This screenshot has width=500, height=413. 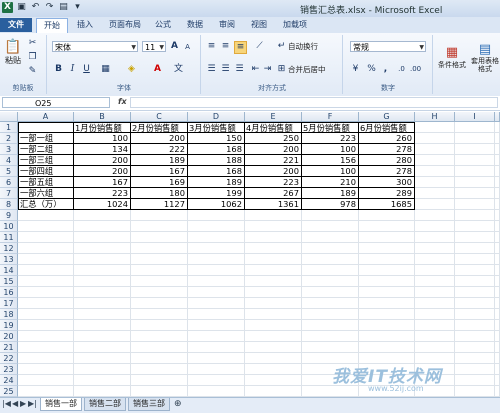 What do you see at coordinates (125, 25) in the screenshot?
I see `tab-page-layout: 页面布局` at bounding box center [125, 25].